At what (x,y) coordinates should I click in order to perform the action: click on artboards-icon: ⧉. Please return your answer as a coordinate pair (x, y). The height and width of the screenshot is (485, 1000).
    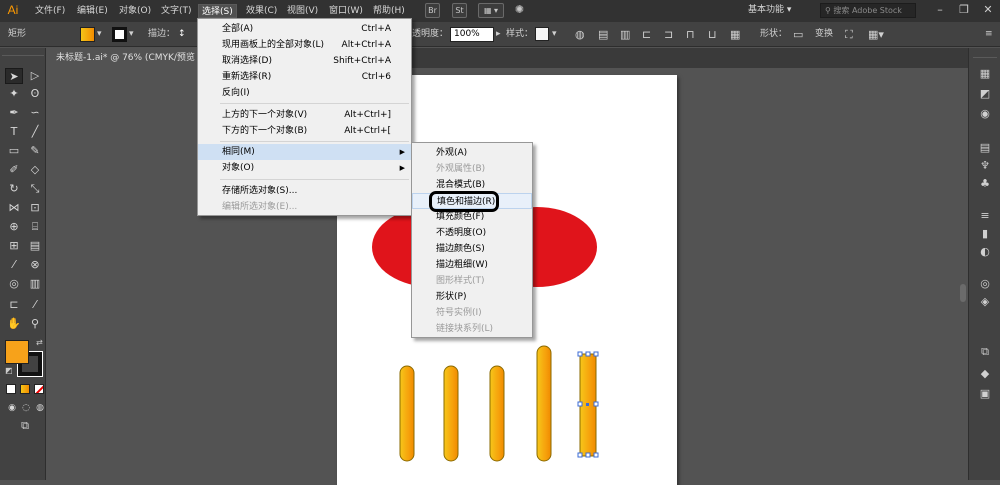
    Looking at the image, I should click on (985, 352).